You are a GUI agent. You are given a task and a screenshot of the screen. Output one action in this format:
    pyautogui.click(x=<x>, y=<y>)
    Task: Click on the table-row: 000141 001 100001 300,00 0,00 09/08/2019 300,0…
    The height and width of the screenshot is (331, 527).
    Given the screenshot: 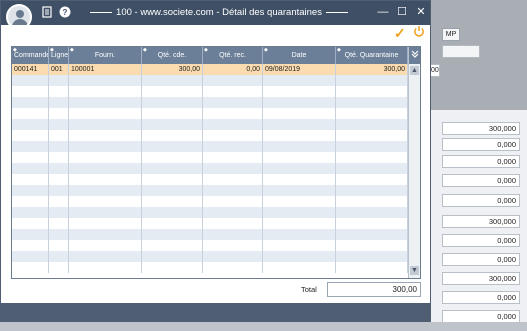 What is the action you would take?
    pyautogui.click(x=210, y=69)
    